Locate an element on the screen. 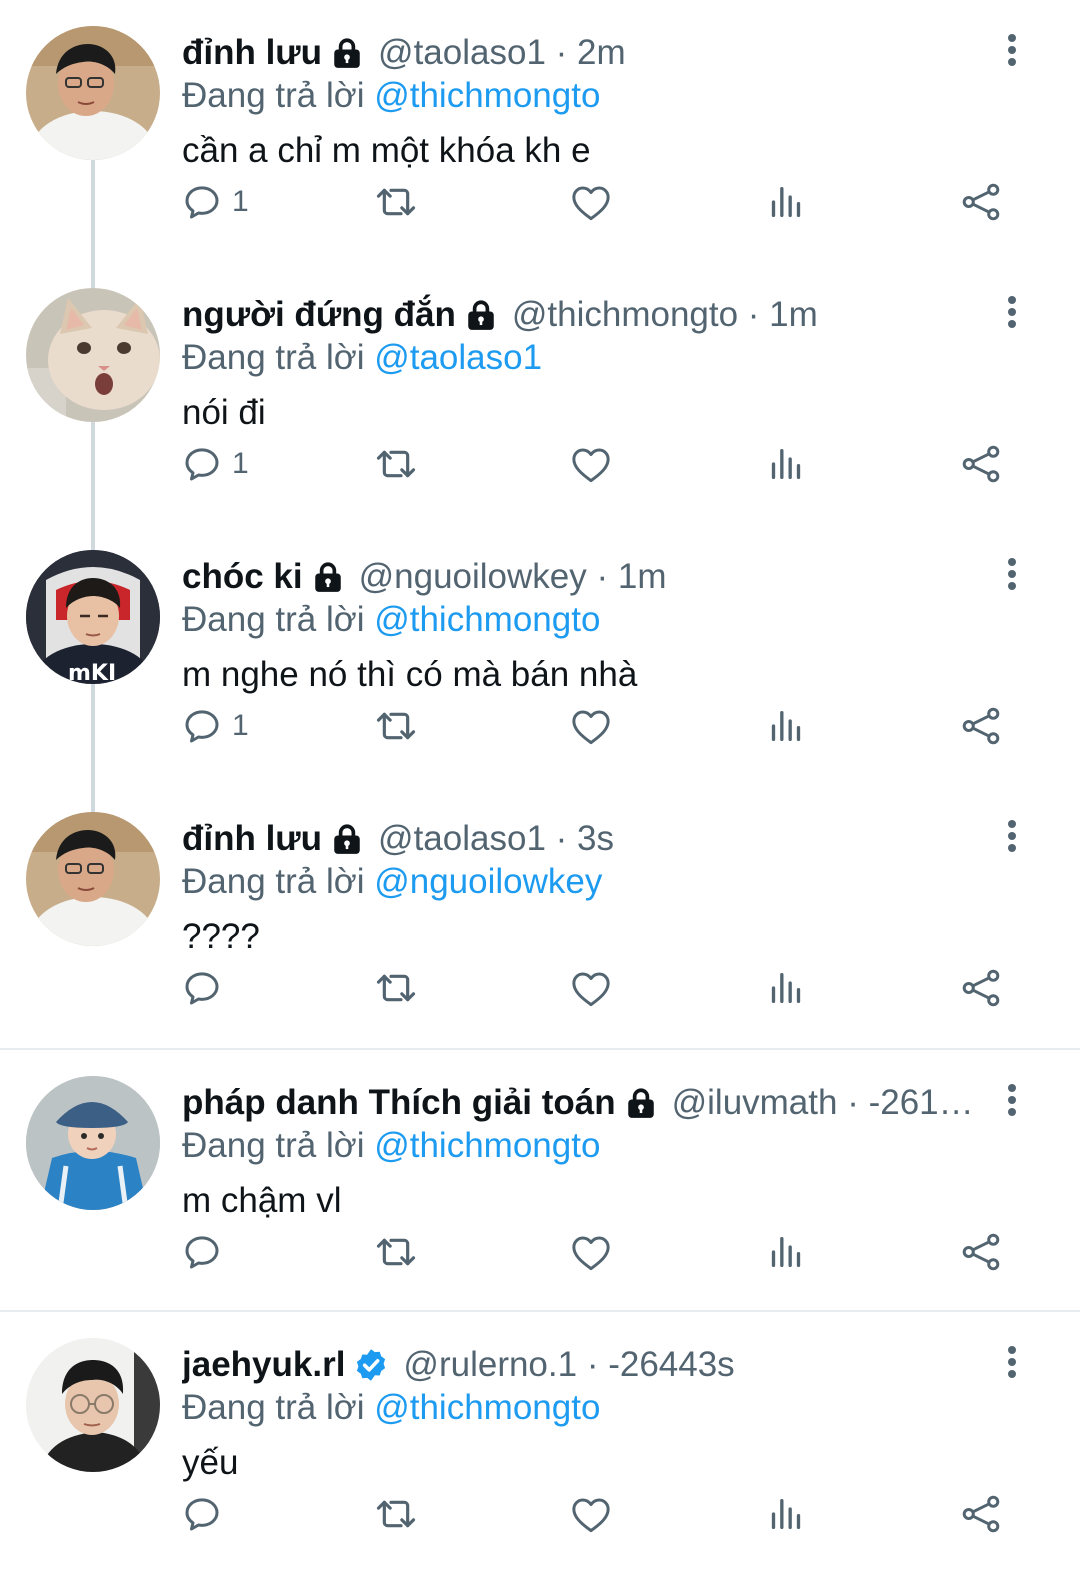 Image resolution: width=1080 pixels, height=1588 pixels. tweet-text: m chậm vl is located at coordinates (262, 1200).